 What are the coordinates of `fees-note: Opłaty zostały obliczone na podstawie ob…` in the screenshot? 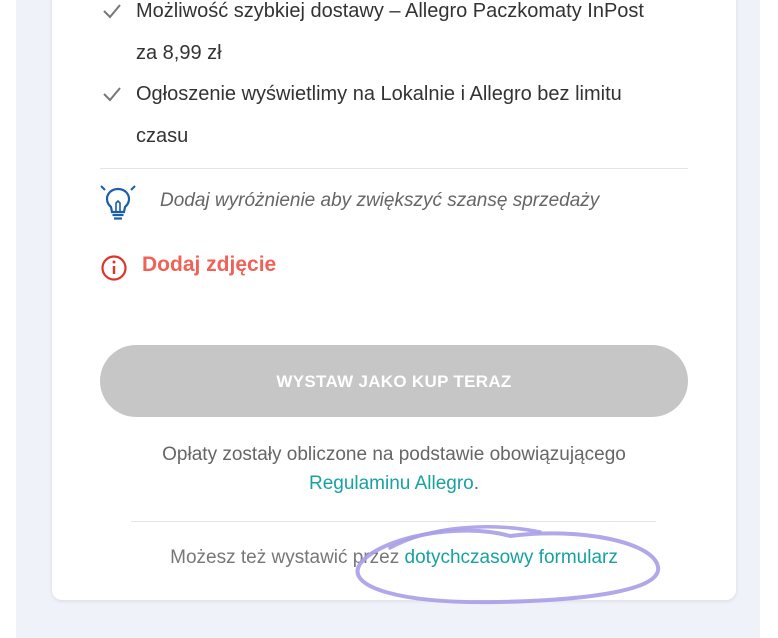 It's located at (394, 469).